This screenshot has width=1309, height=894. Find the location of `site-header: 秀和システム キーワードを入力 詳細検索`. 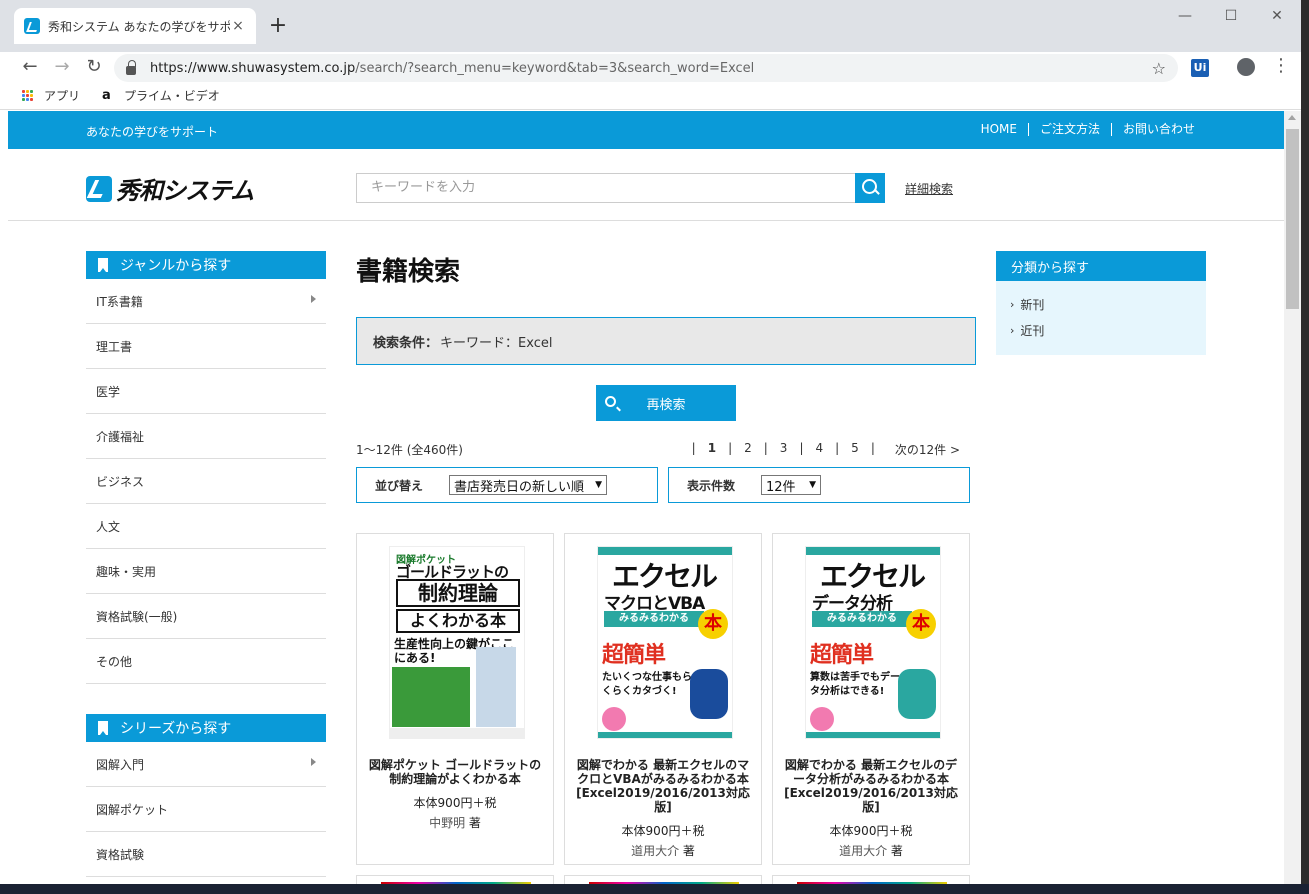

site-header: 秀和システム キーワードを入力 詳細検索 is located at coordinates (646, 185).